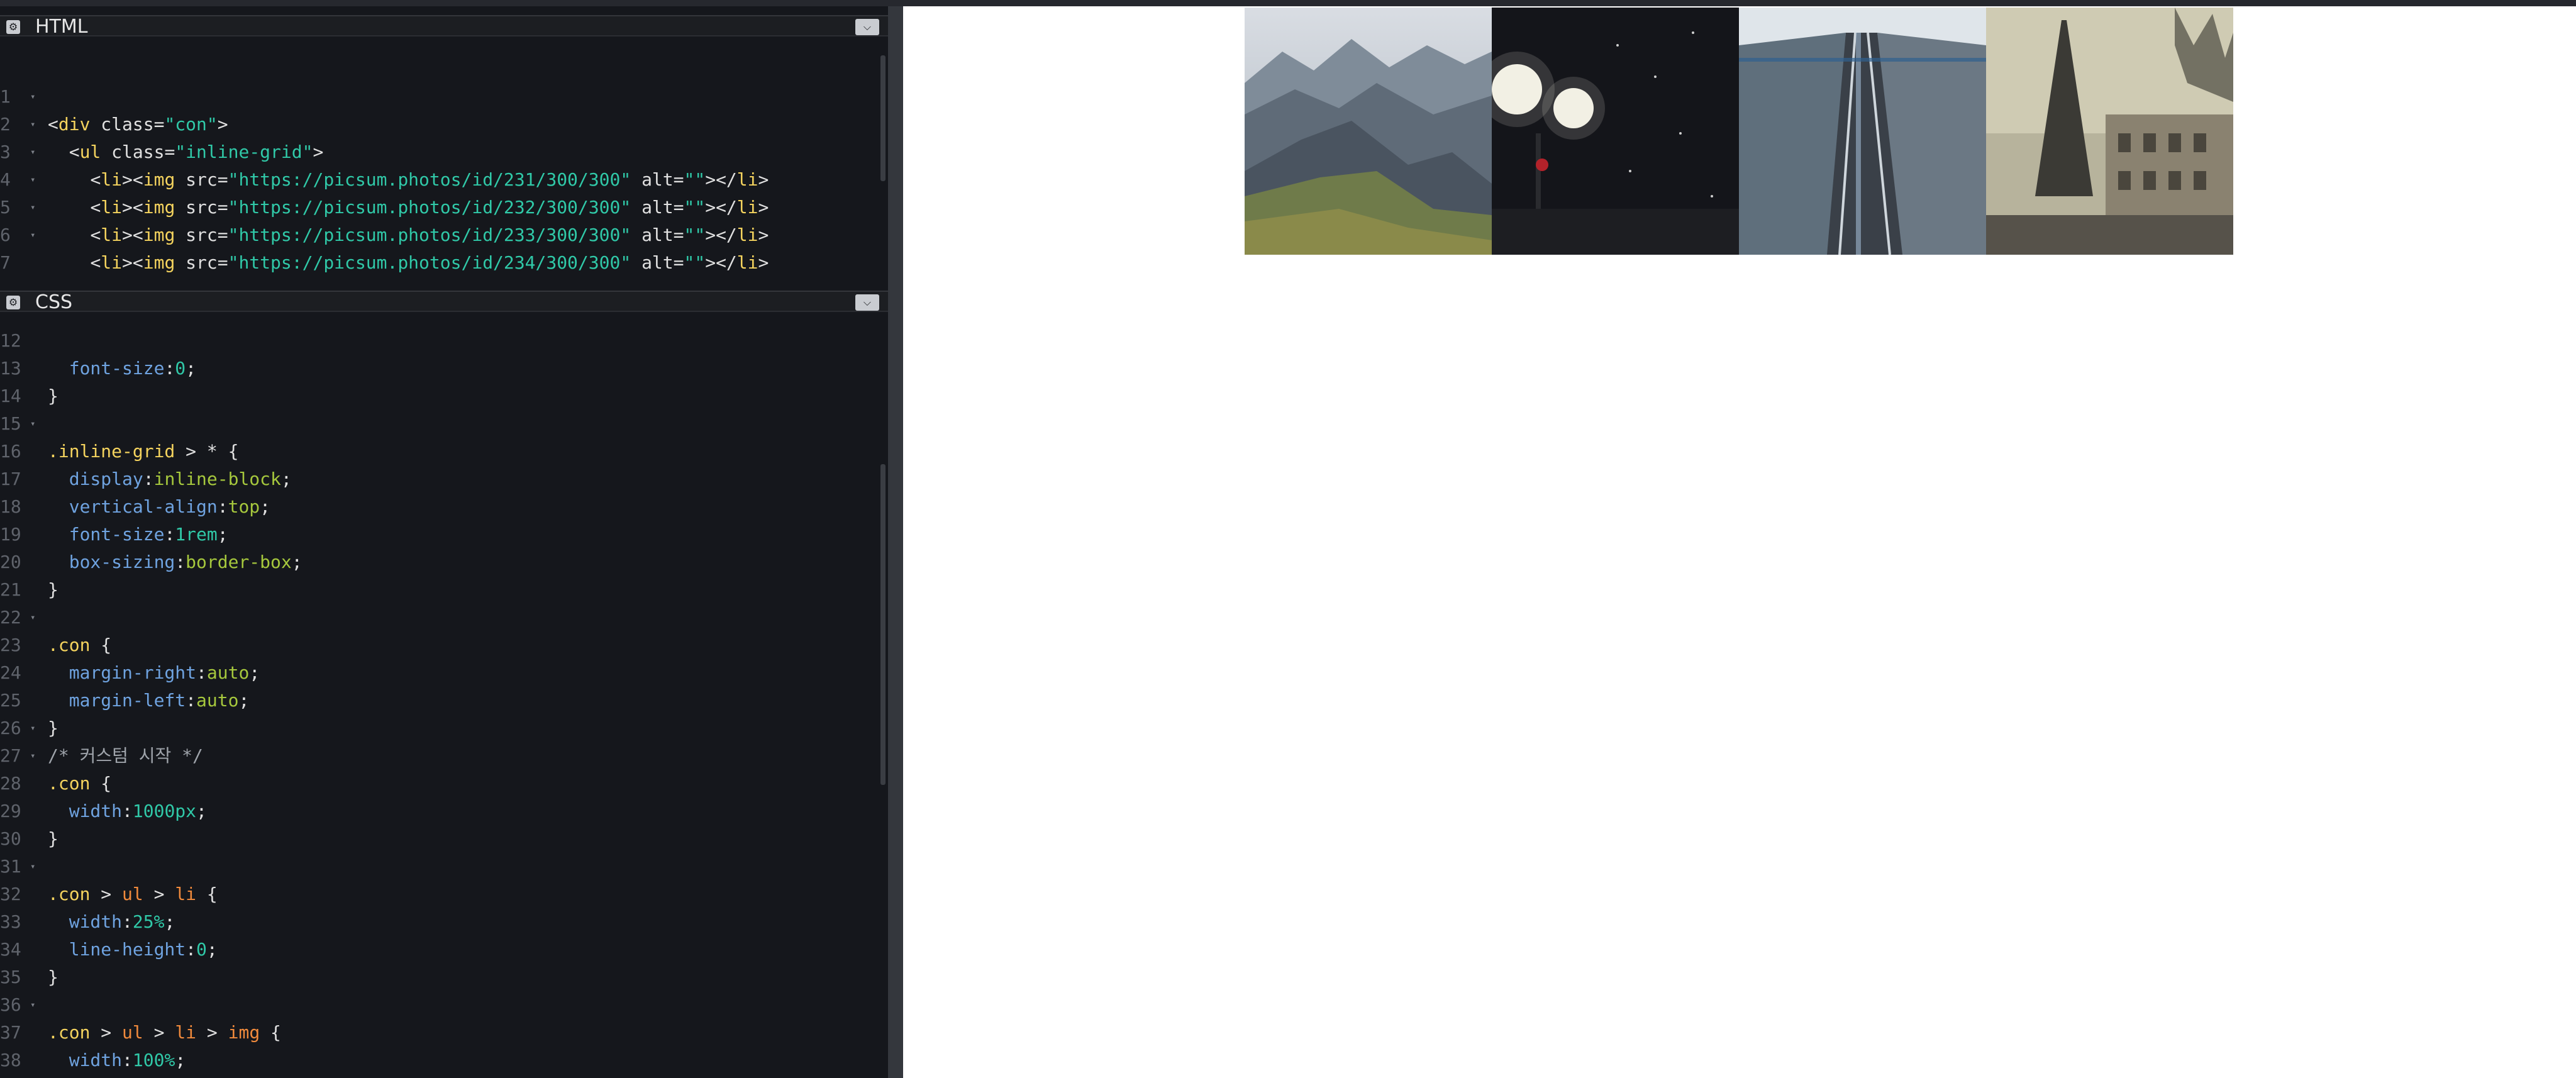 This screenshot has width=2576, height=1078. What do you see at coordinates (437, 265) in the screenshot?
I see `code-line: 8 </div>` at bounding box center [437, 265].